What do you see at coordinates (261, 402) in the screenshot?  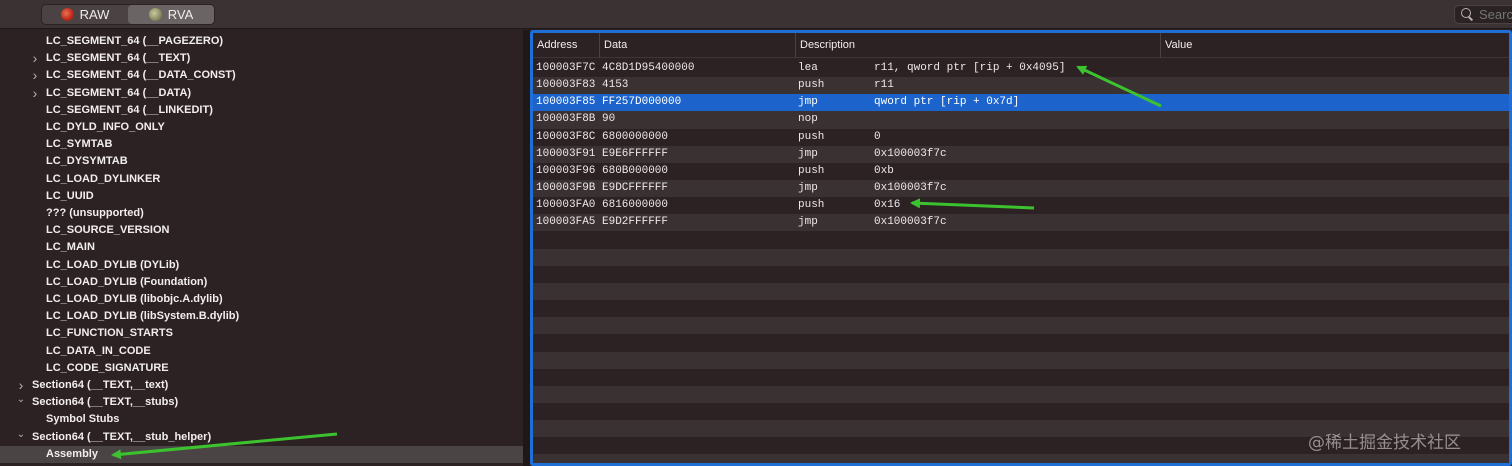 I see `tree-item: ⌄ Section64 (__TEXT,__stubs)` at bounding box center [261, 402].